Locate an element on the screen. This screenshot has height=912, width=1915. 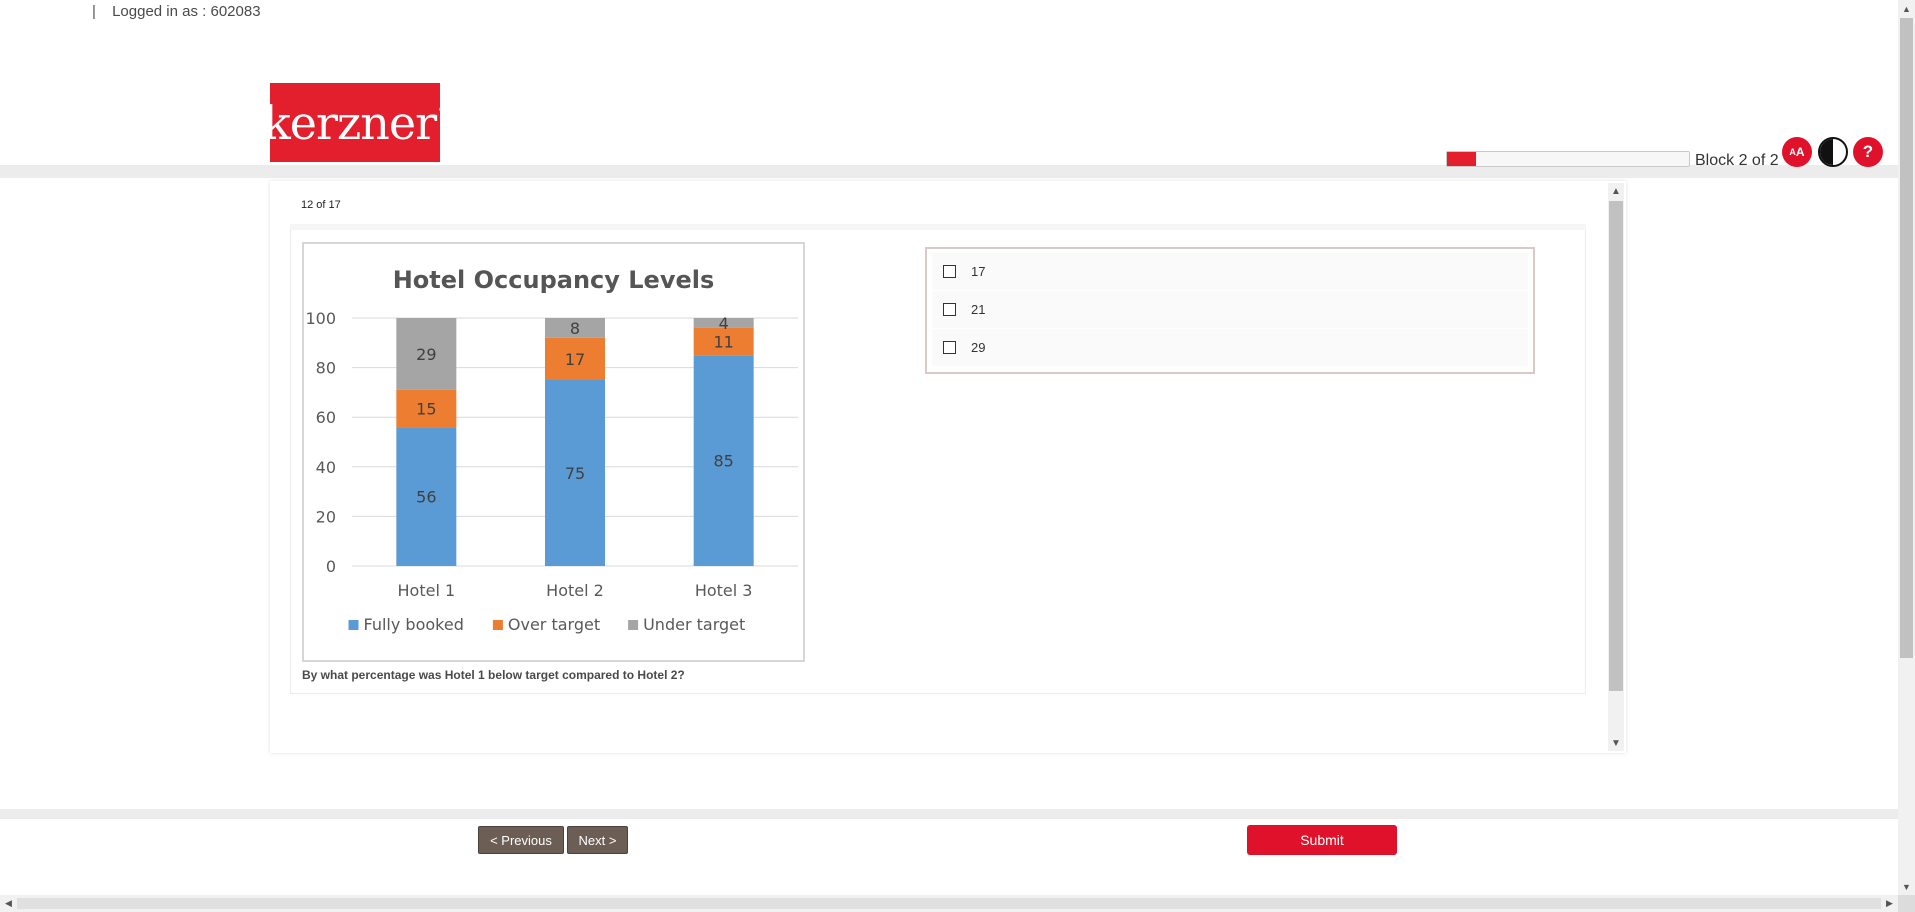
previous-button: < Previous is located at coordinates (521, 840).